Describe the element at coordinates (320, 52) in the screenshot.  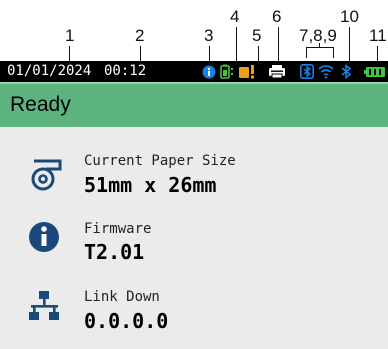
I see `callout-7-8-9-bracket` at that location.